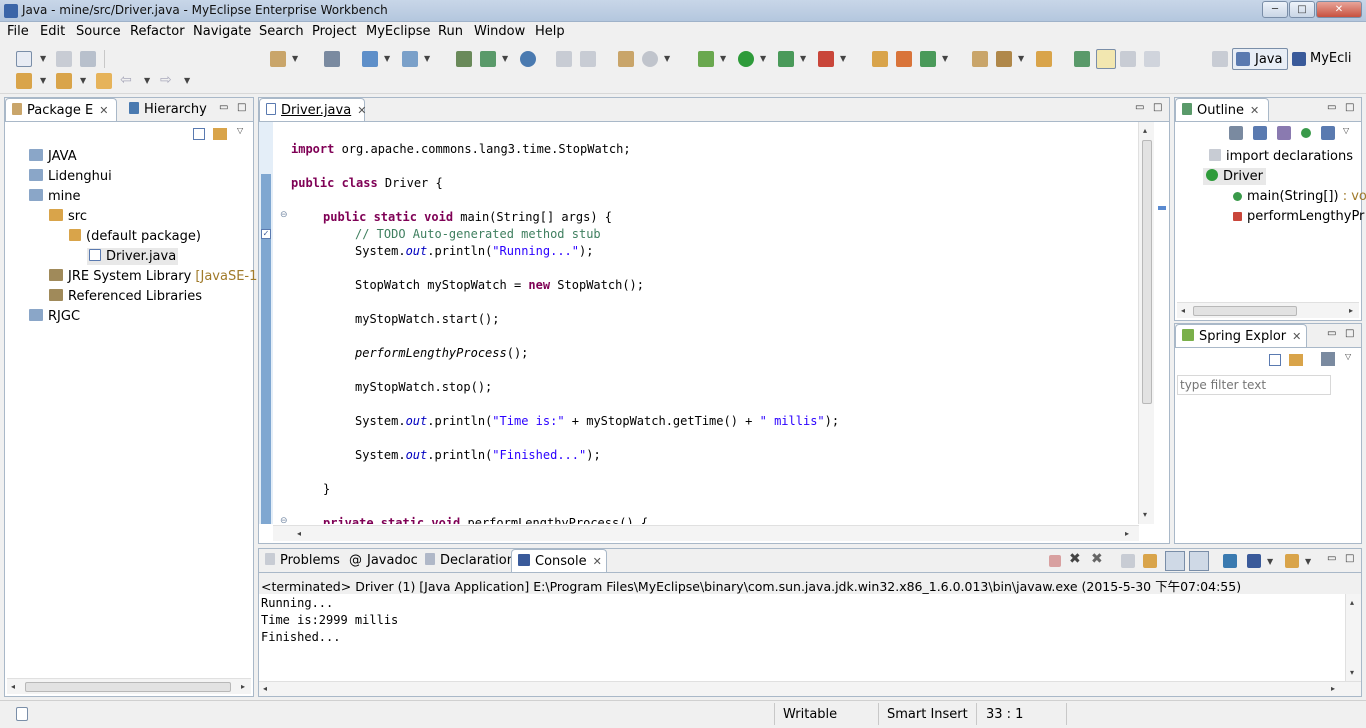 The height and width of the screenshot is (728, 1366). Describe the element at coordinates (157, 31) in the screenshot. I see `menu-refactor: Refactor` at that location.